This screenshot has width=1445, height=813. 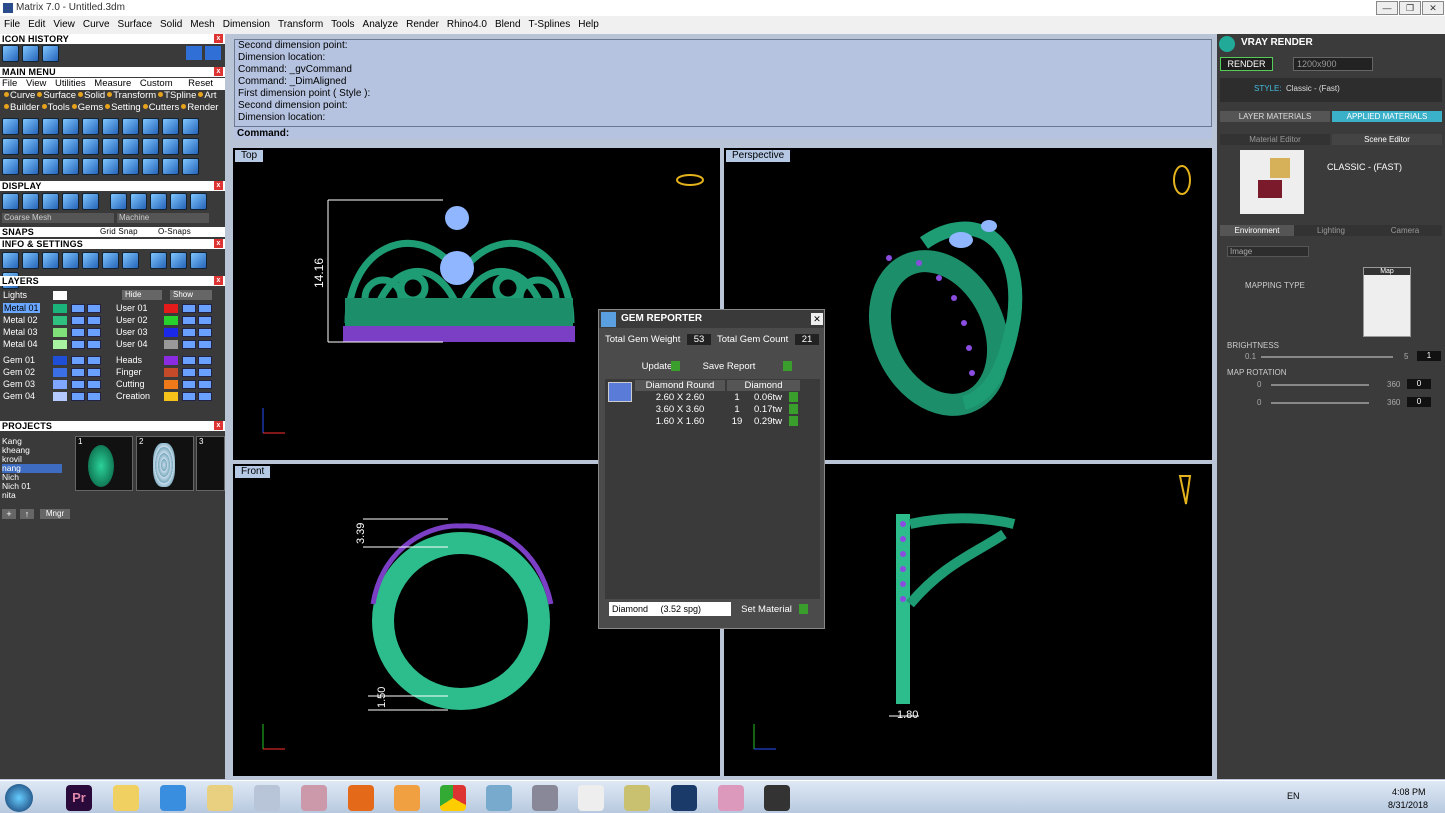 I want to click on history-back-icon, so click(x=194, y=53).